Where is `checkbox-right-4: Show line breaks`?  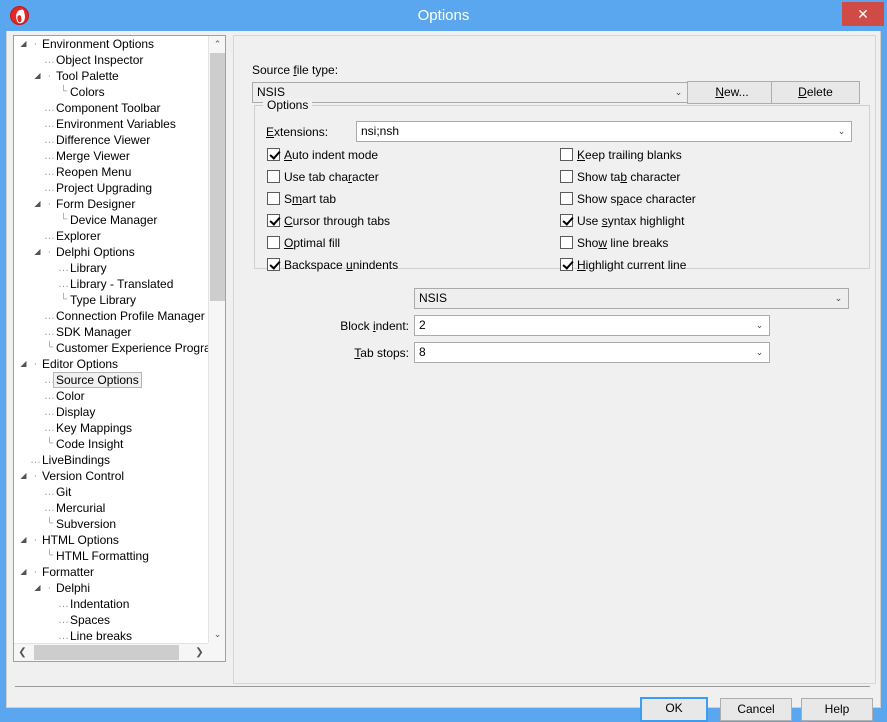 checkbox-right-4: Show line breaks is located at coordinates (614, 244).